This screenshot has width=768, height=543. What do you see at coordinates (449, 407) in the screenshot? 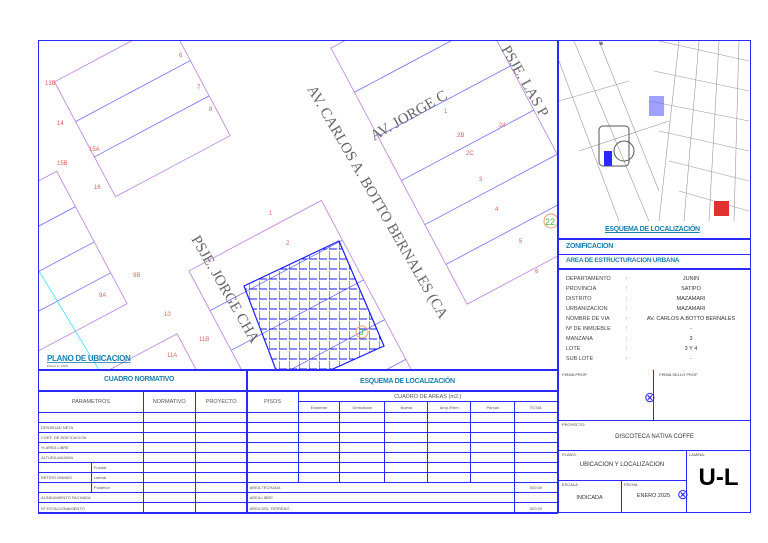
I see `table-cell: Amp./Rem` at bounding box center [449, 407].